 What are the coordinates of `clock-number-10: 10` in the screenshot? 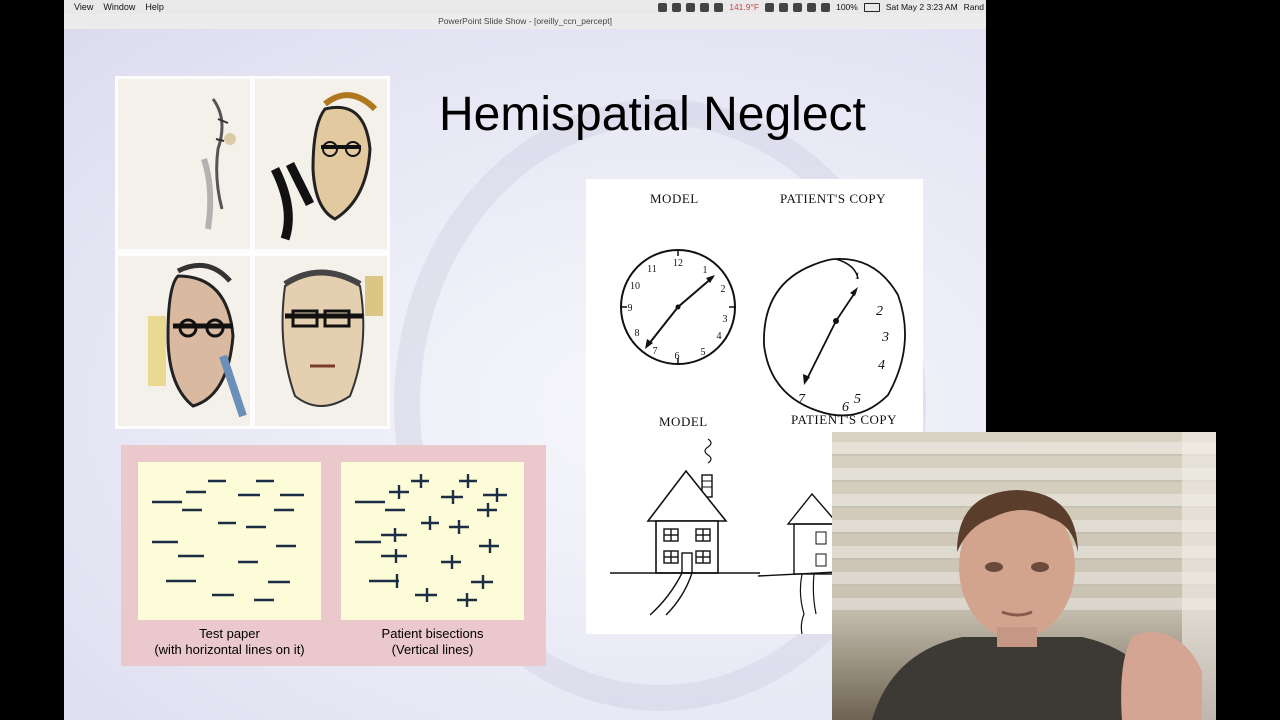 It's located at (635, 286).